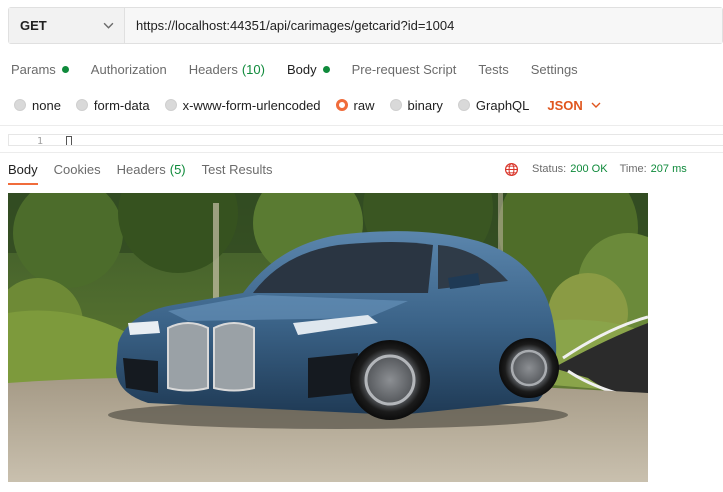 The image size is (723, 492). Describe the element at coordinates (395, 105) in the screenshot. I see `radio-binary` at that location.